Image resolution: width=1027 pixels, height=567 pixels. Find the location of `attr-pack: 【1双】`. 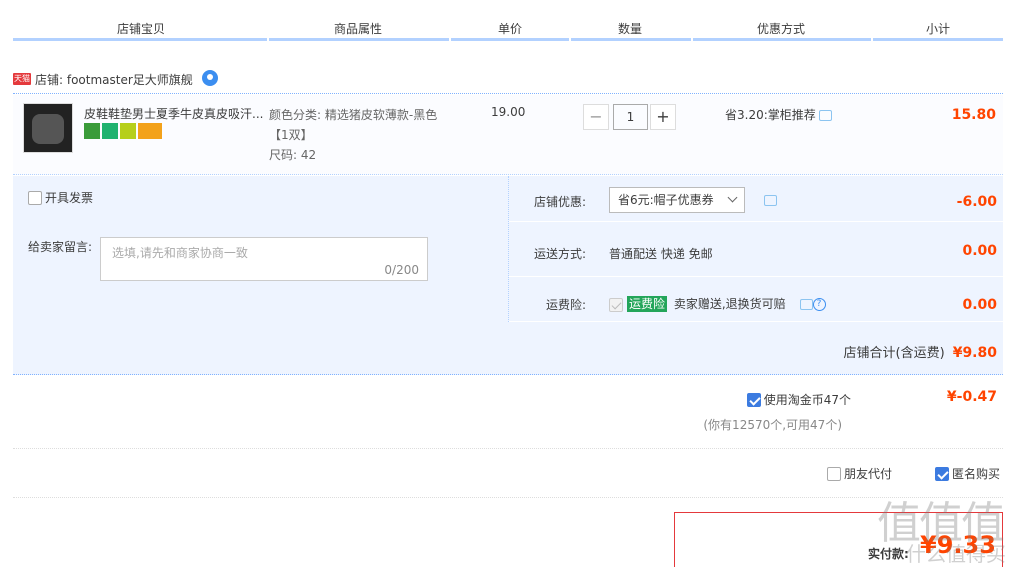

attr-pack: 【1双】 is located at coordinates (291, 135).